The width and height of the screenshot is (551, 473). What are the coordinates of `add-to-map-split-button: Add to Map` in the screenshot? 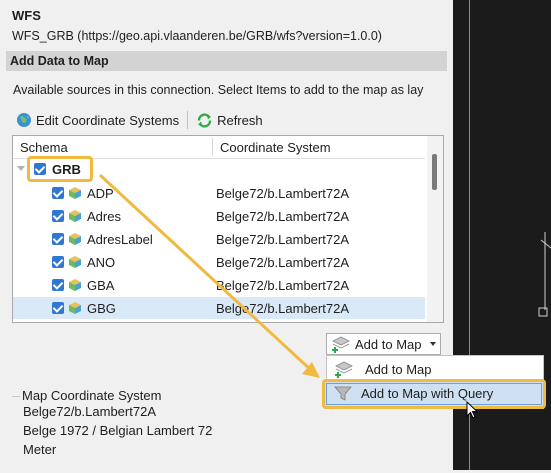 It's located at (383, 344).